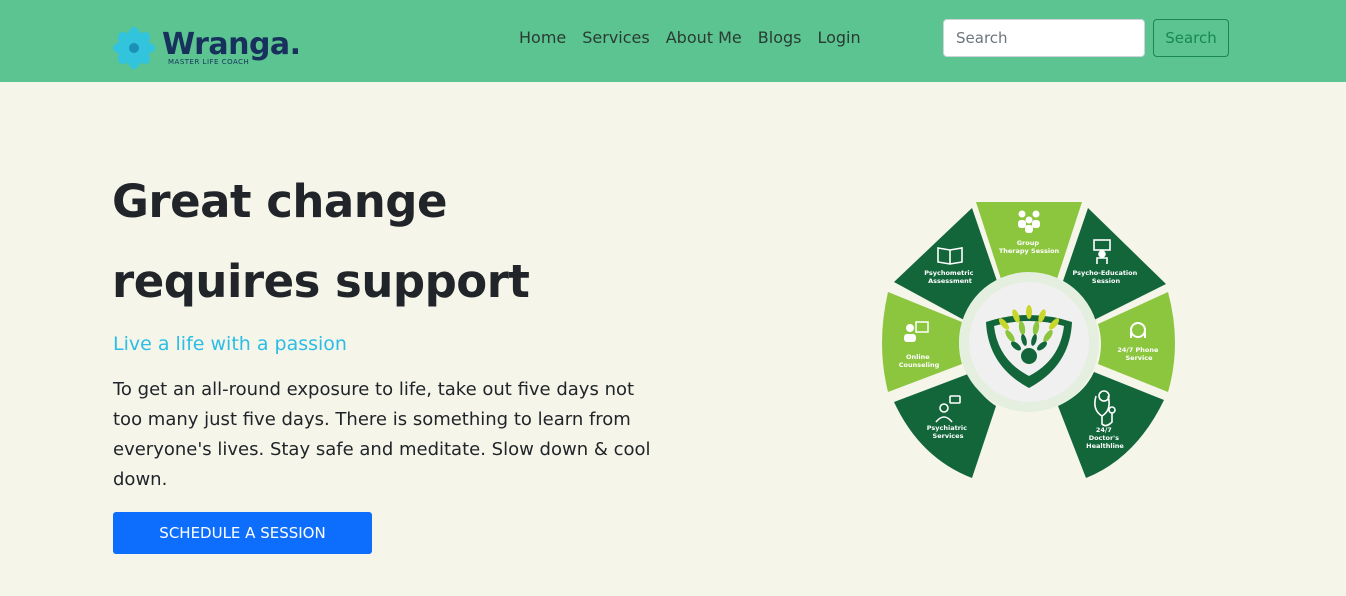 Image resolution: width=1346 pixels, height=596 pixels. I want to click on label-line: Service, so click(1139, 358).